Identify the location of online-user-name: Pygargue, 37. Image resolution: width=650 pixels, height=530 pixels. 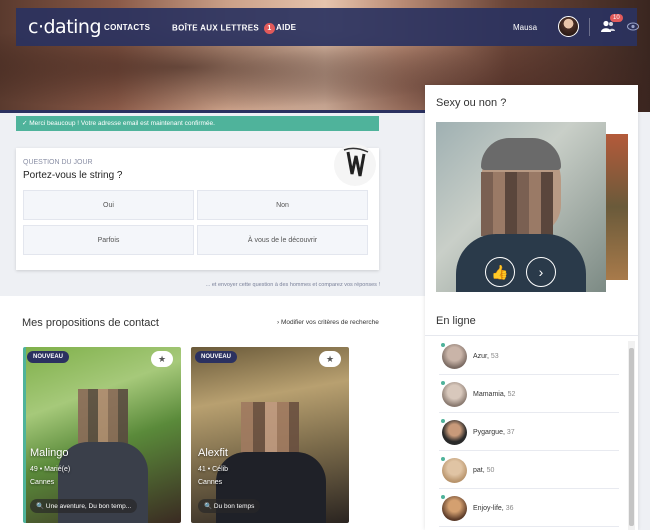
(494, 432).